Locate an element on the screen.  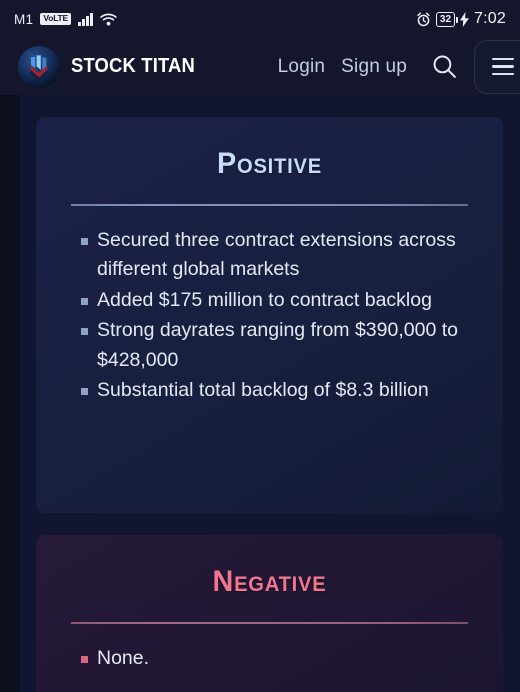
status-bar-right-group: 32 7:02 is located at coordinates (461, 19).